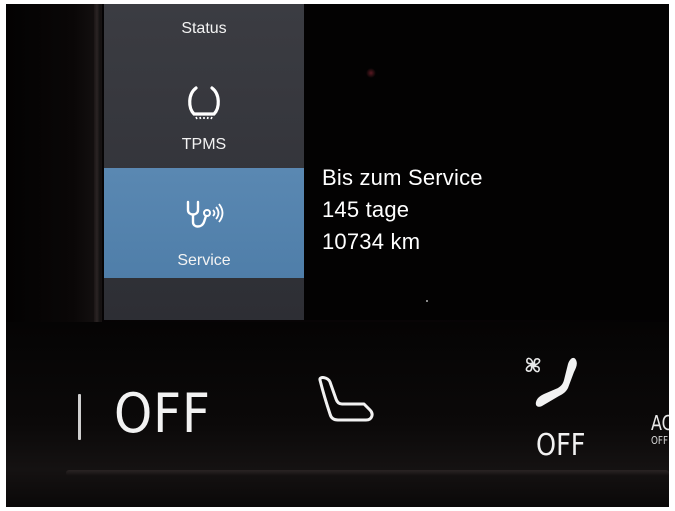  I want to click on sidebar-item-service: Service, so click(204, 223).